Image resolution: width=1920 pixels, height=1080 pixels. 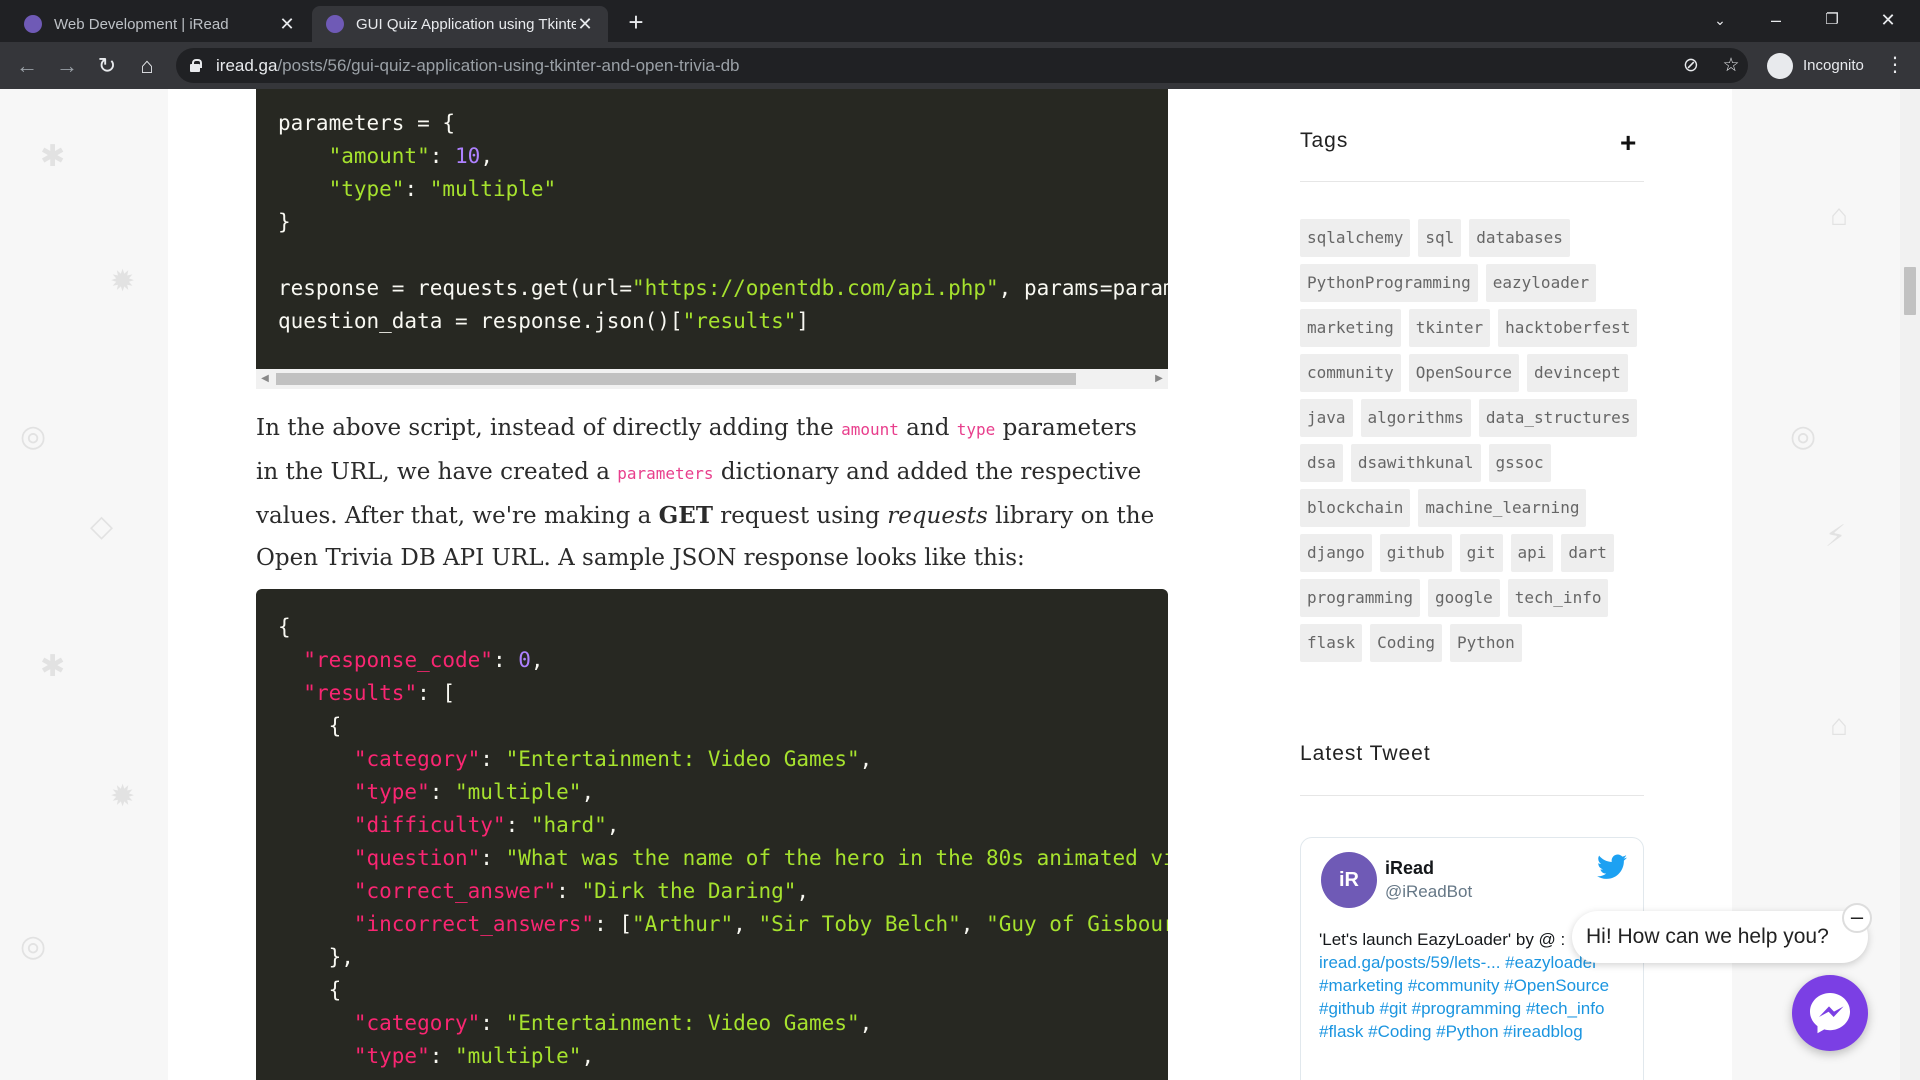 What do you see at coordinates (859, 924) in the screenshot?
I see `code-token: "Sir Toby Belch"` at bounding box center [859, 924].